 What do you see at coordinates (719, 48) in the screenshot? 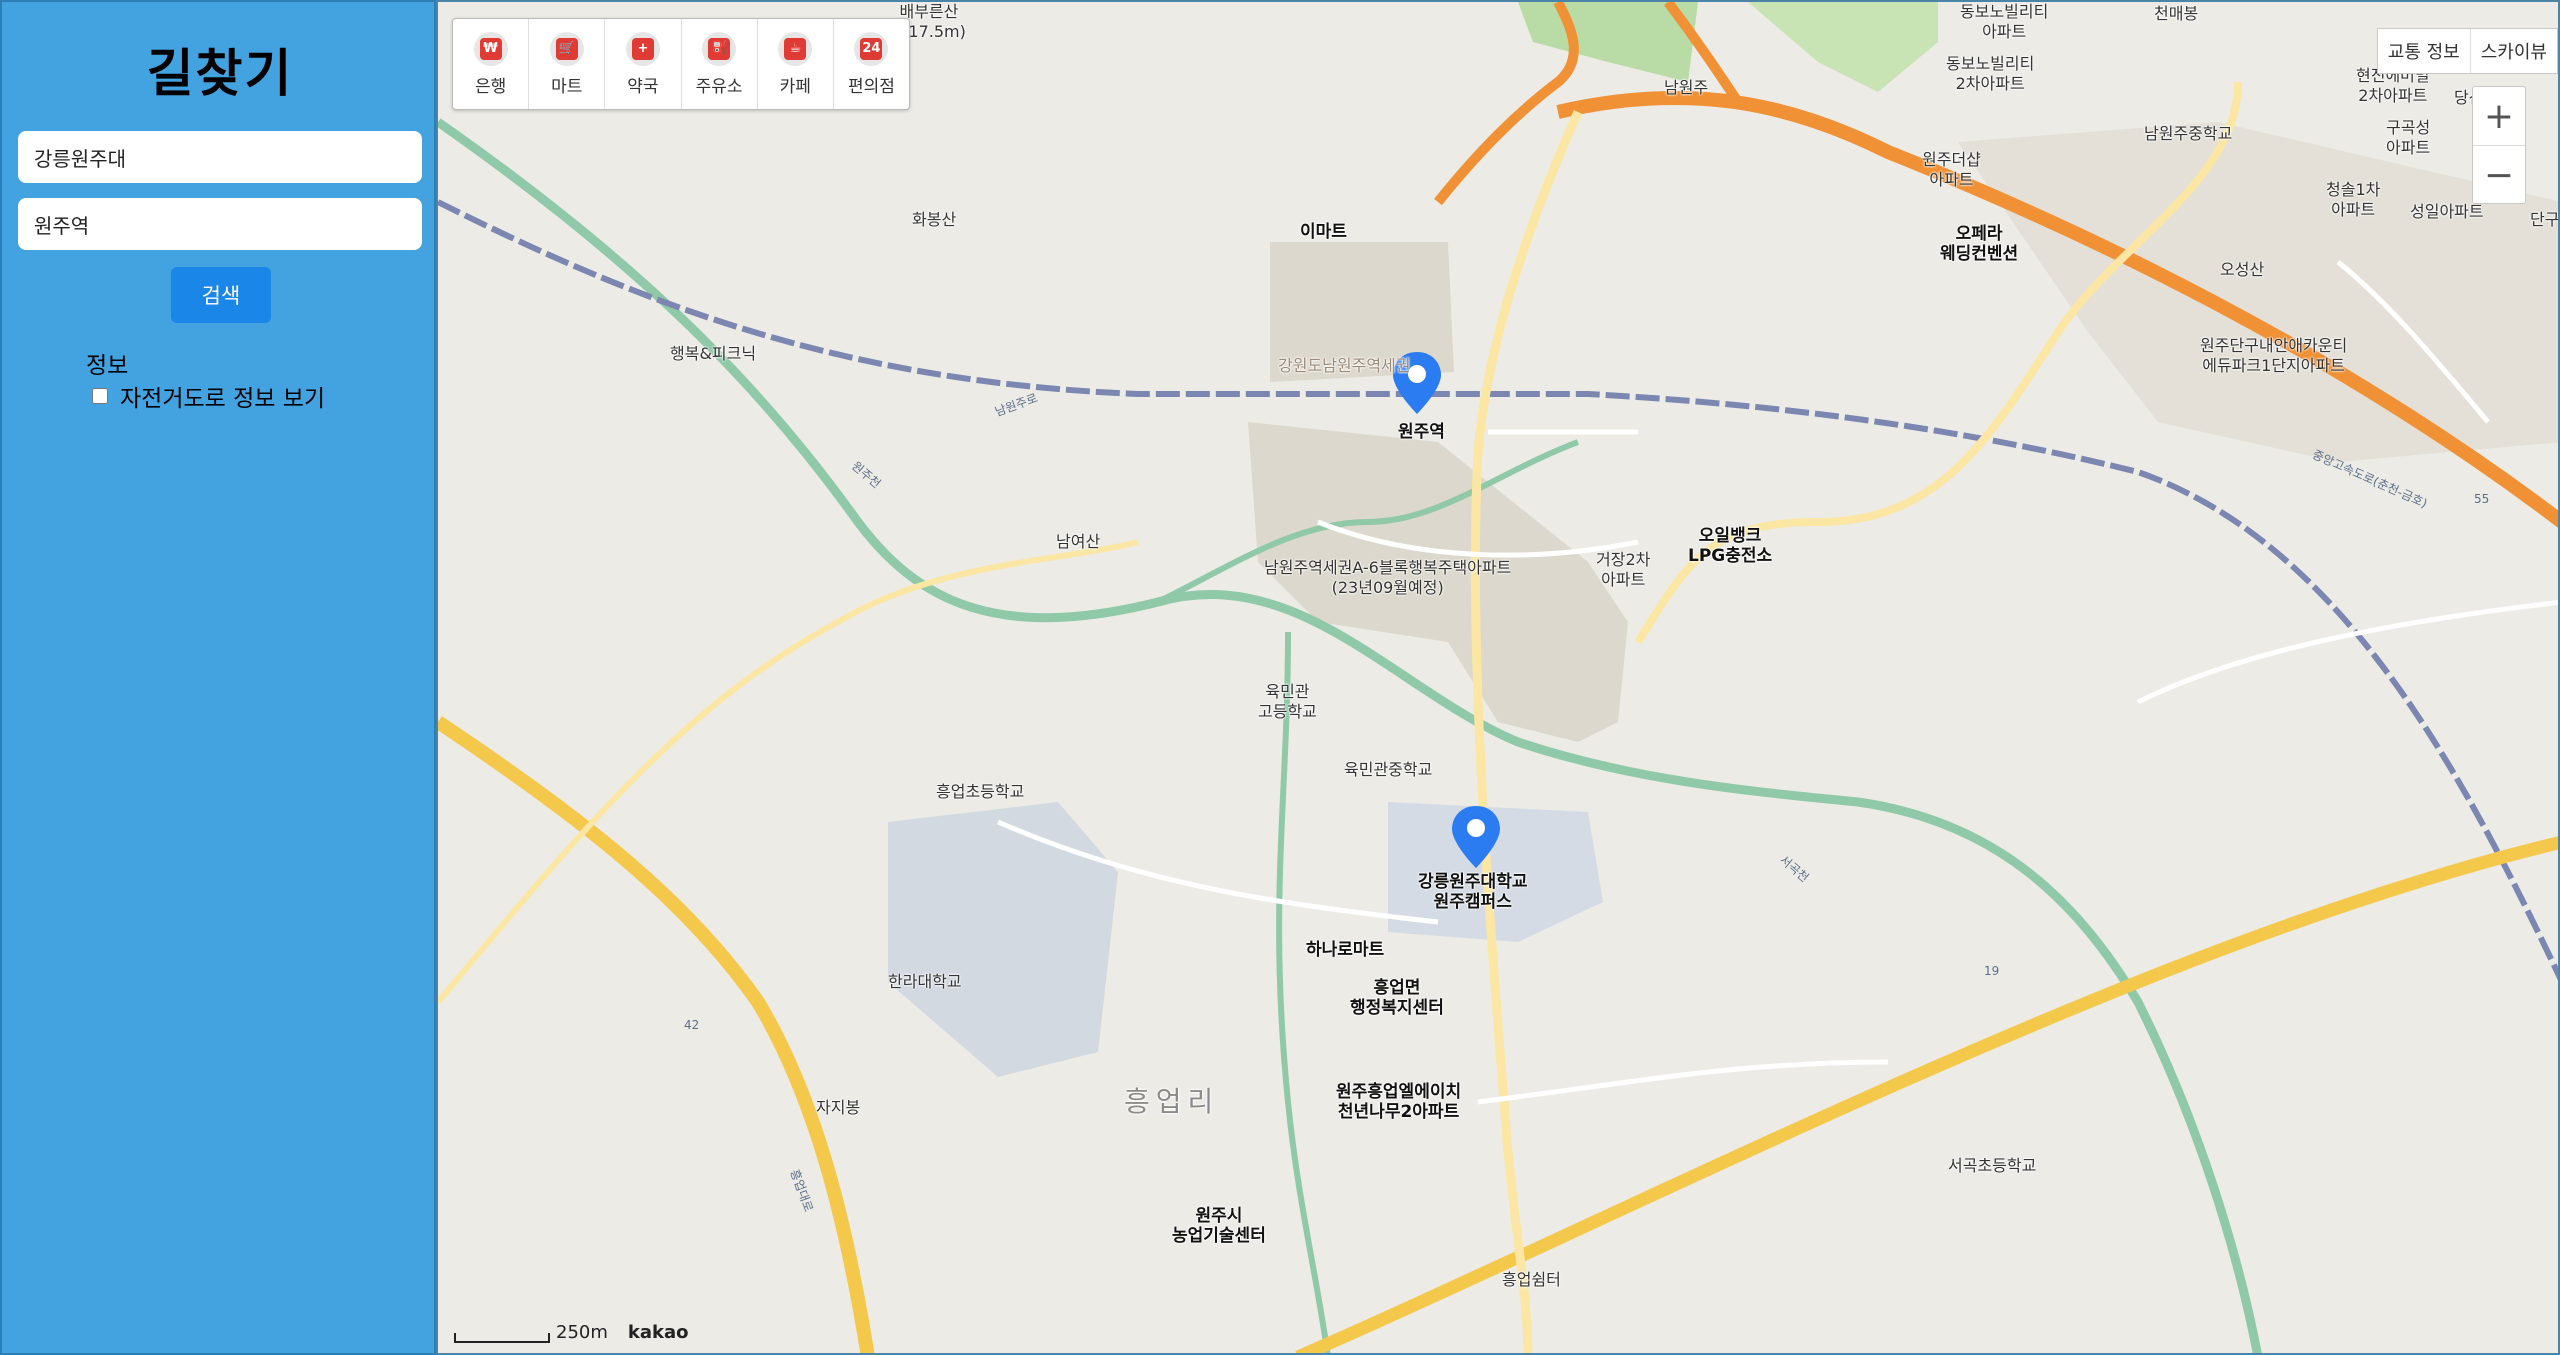
I see `fuel-icon: ⛽` at bounding box center [719, 48].